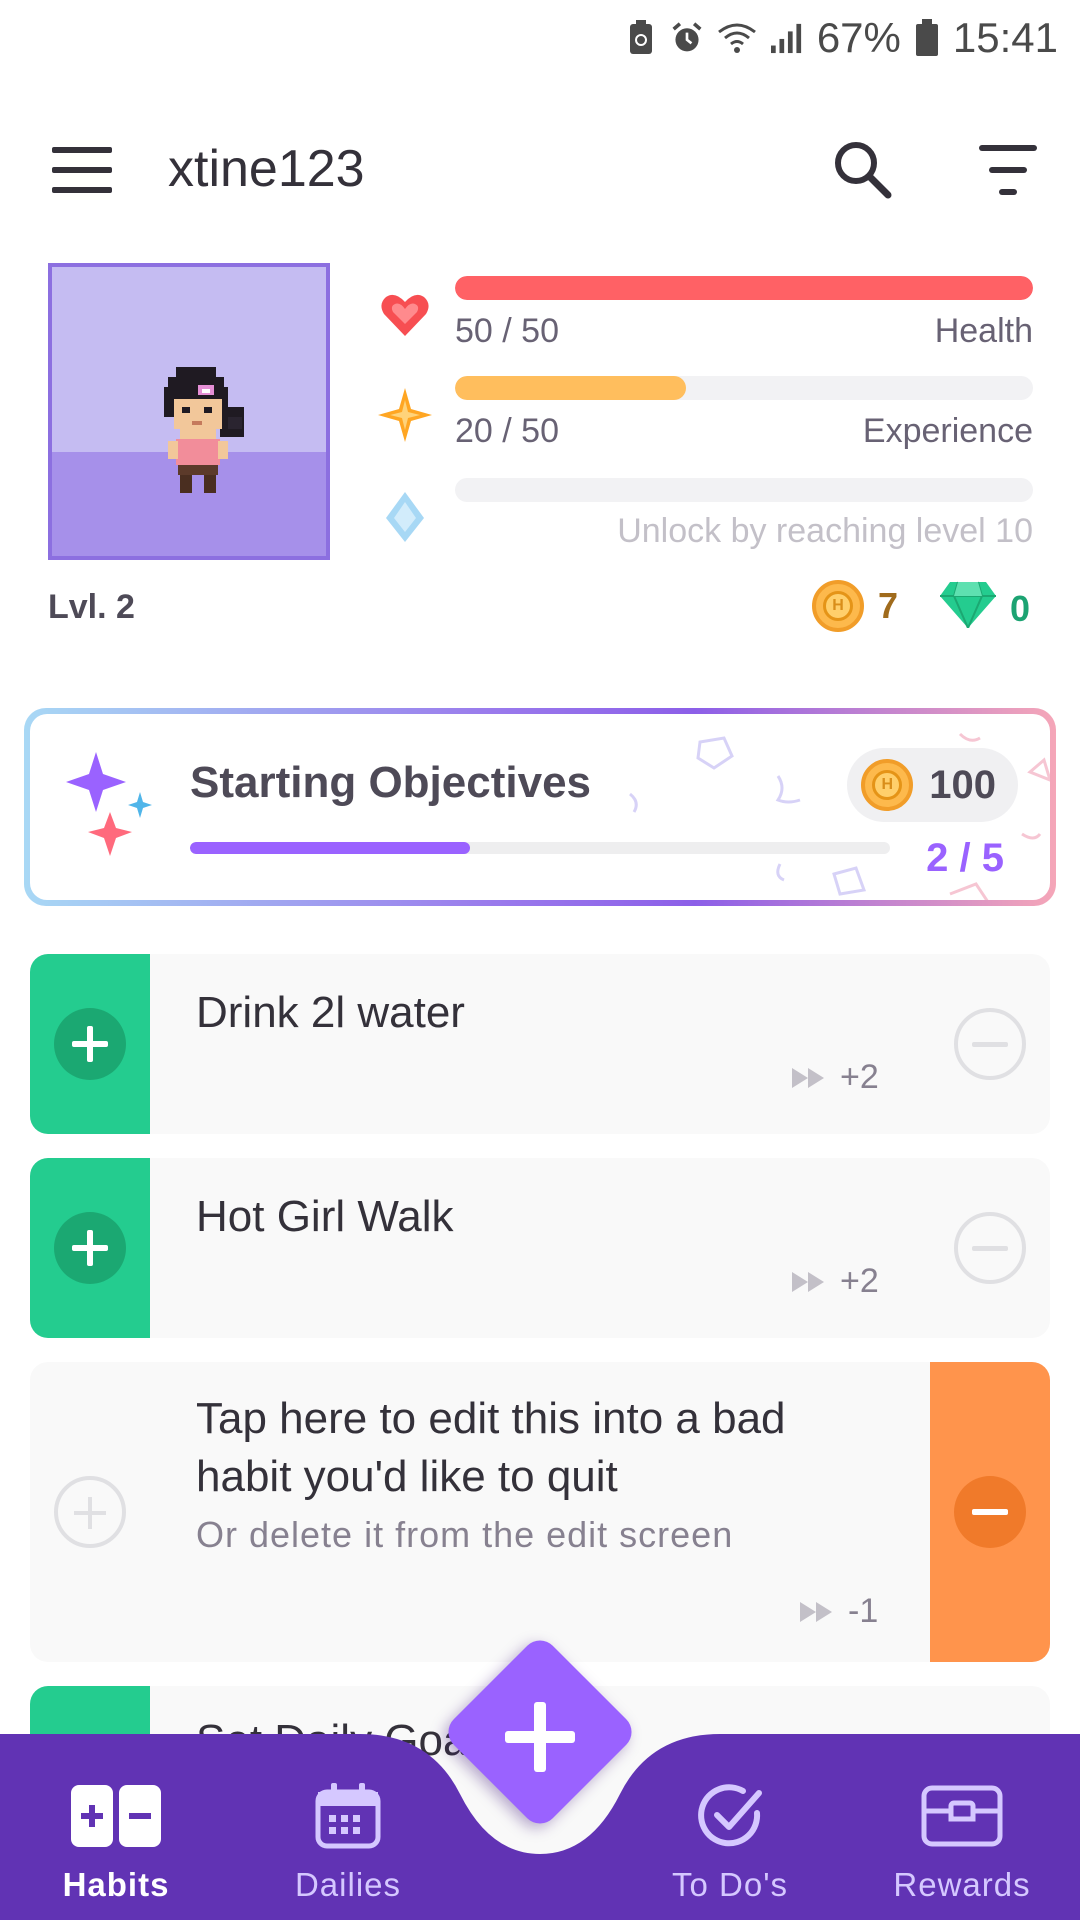 This screenshot has width=1080, height=1920. Describe the element at coordinates (947, 431) in the screenshot. I see `experience-label: Experience` at that location.